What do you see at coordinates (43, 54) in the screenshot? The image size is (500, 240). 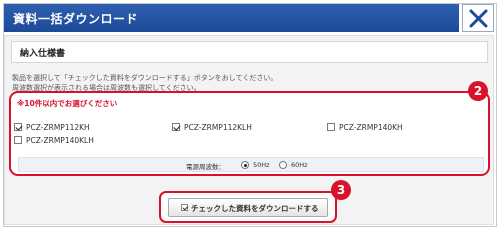 I see `spec-title: 納入仕様書` at bounding box center [43, 54].